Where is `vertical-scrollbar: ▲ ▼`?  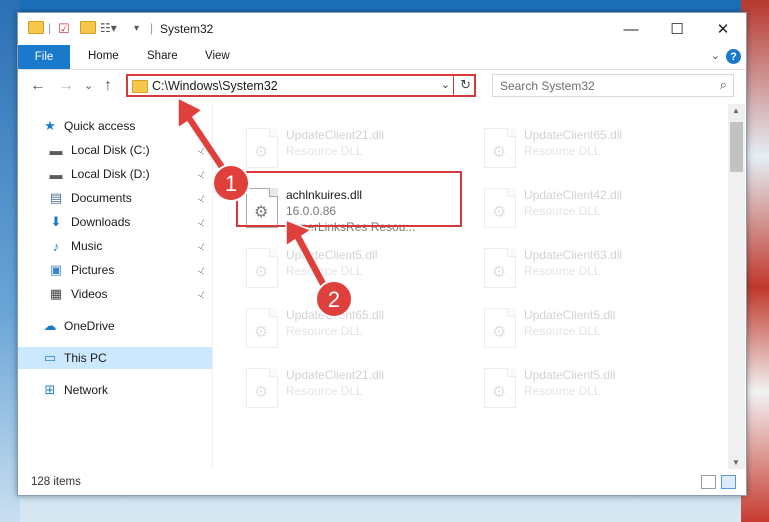
vertical-scrollbar: ▲ ▼ is located at coordinates (736, 286).